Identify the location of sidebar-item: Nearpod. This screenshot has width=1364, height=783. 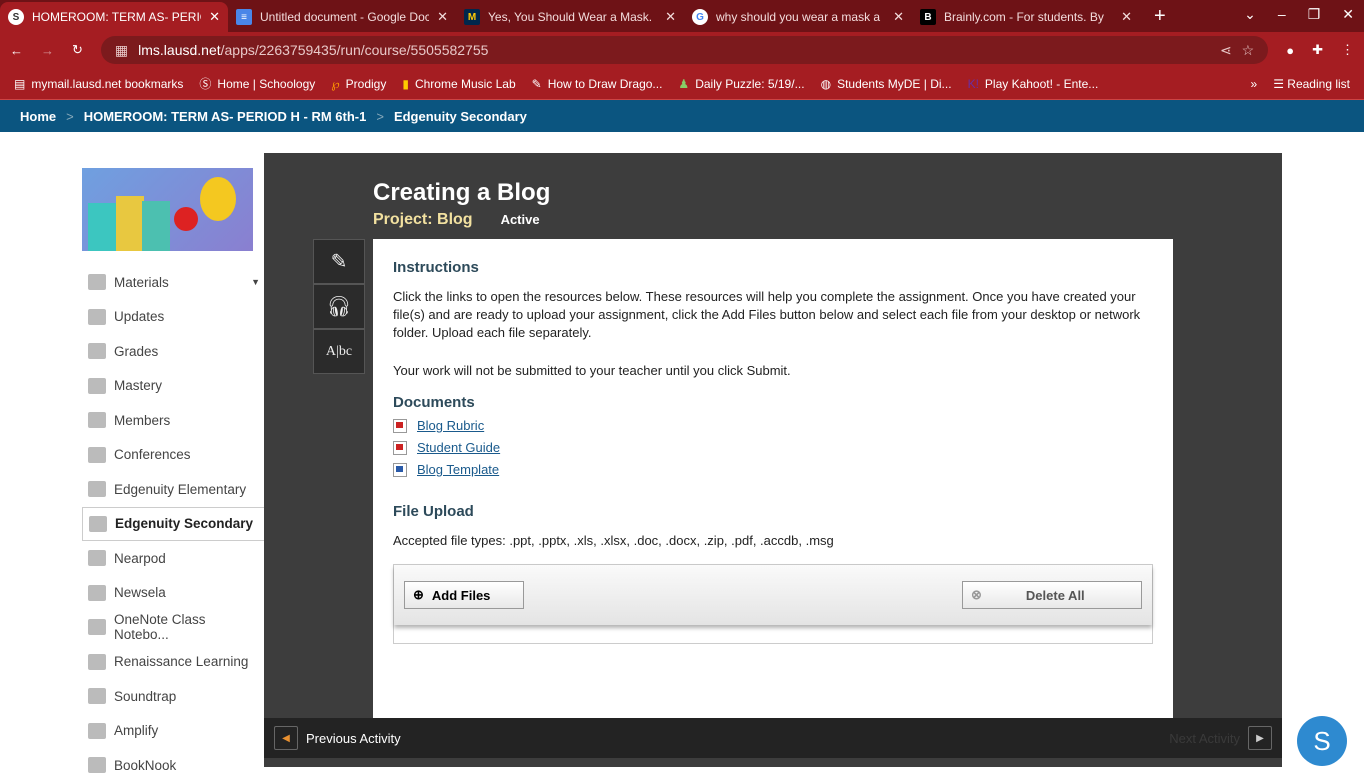
(173, 558).